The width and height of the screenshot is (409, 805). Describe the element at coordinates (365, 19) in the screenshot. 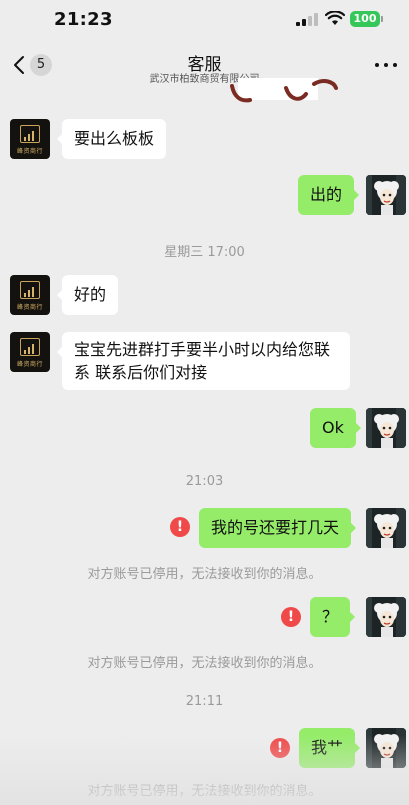

I see `battery-icon: 100` at that location.